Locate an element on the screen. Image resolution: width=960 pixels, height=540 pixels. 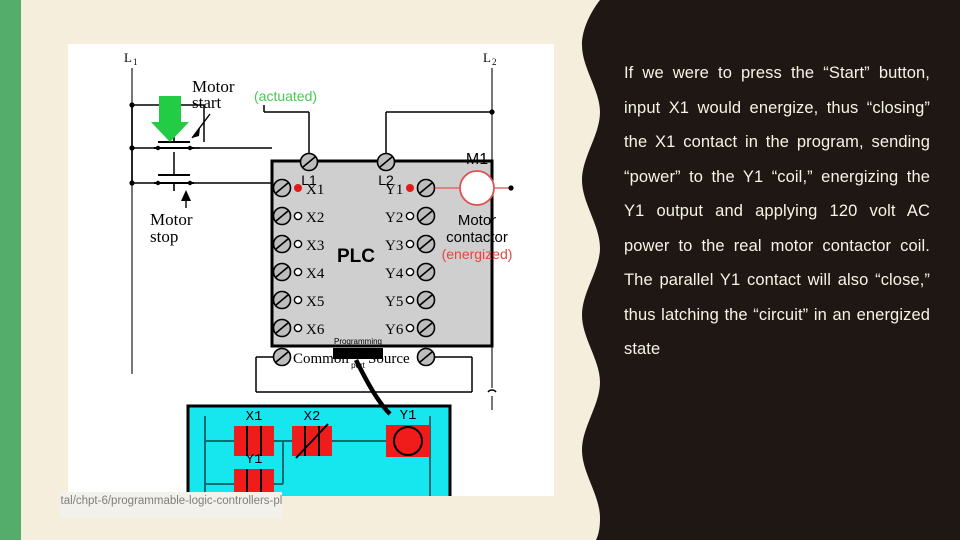
motor-start-pushbutton is located at coordinates (174, 143).